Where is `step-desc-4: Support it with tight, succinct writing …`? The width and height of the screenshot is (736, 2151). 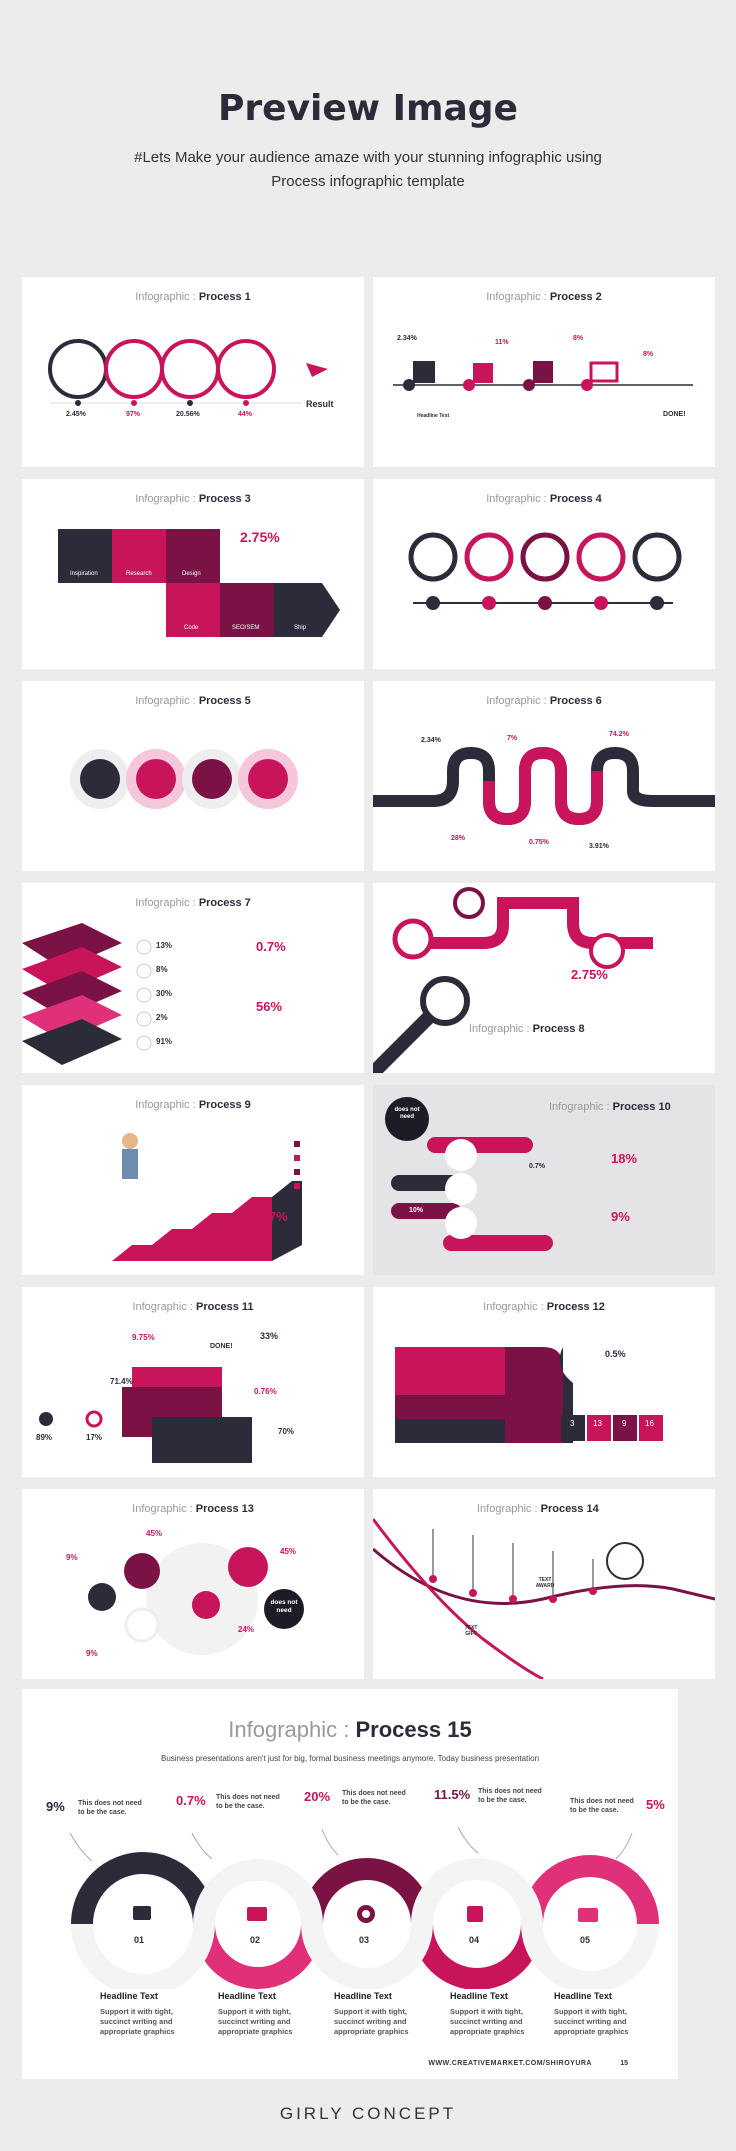
step-desc-4: Support it with tight, succinct writing … is located at coordinates (487, 2021).